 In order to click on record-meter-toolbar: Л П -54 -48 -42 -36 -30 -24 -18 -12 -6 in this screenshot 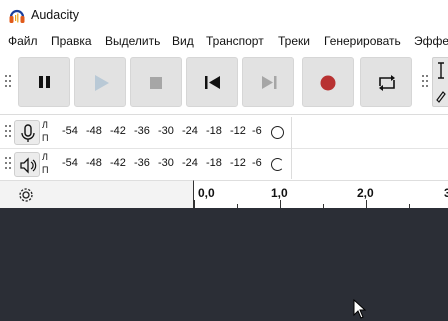, I will do `click(145, 132)`.